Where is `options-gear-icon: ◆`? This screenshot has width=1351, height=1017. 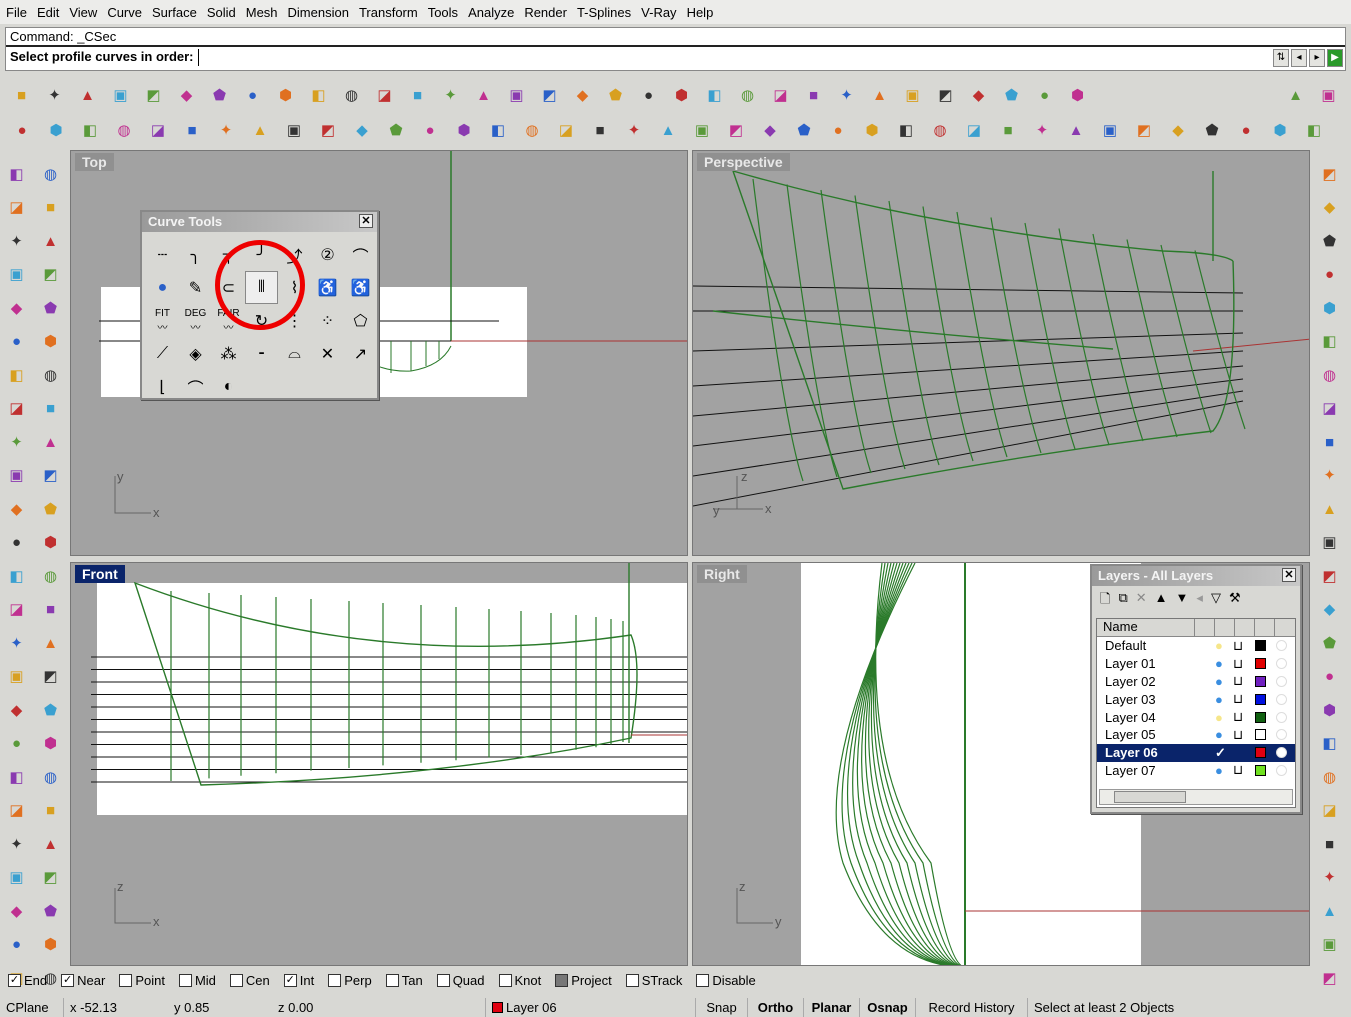
options-gear-icon: ◆ is located at coordinates (978, 95).